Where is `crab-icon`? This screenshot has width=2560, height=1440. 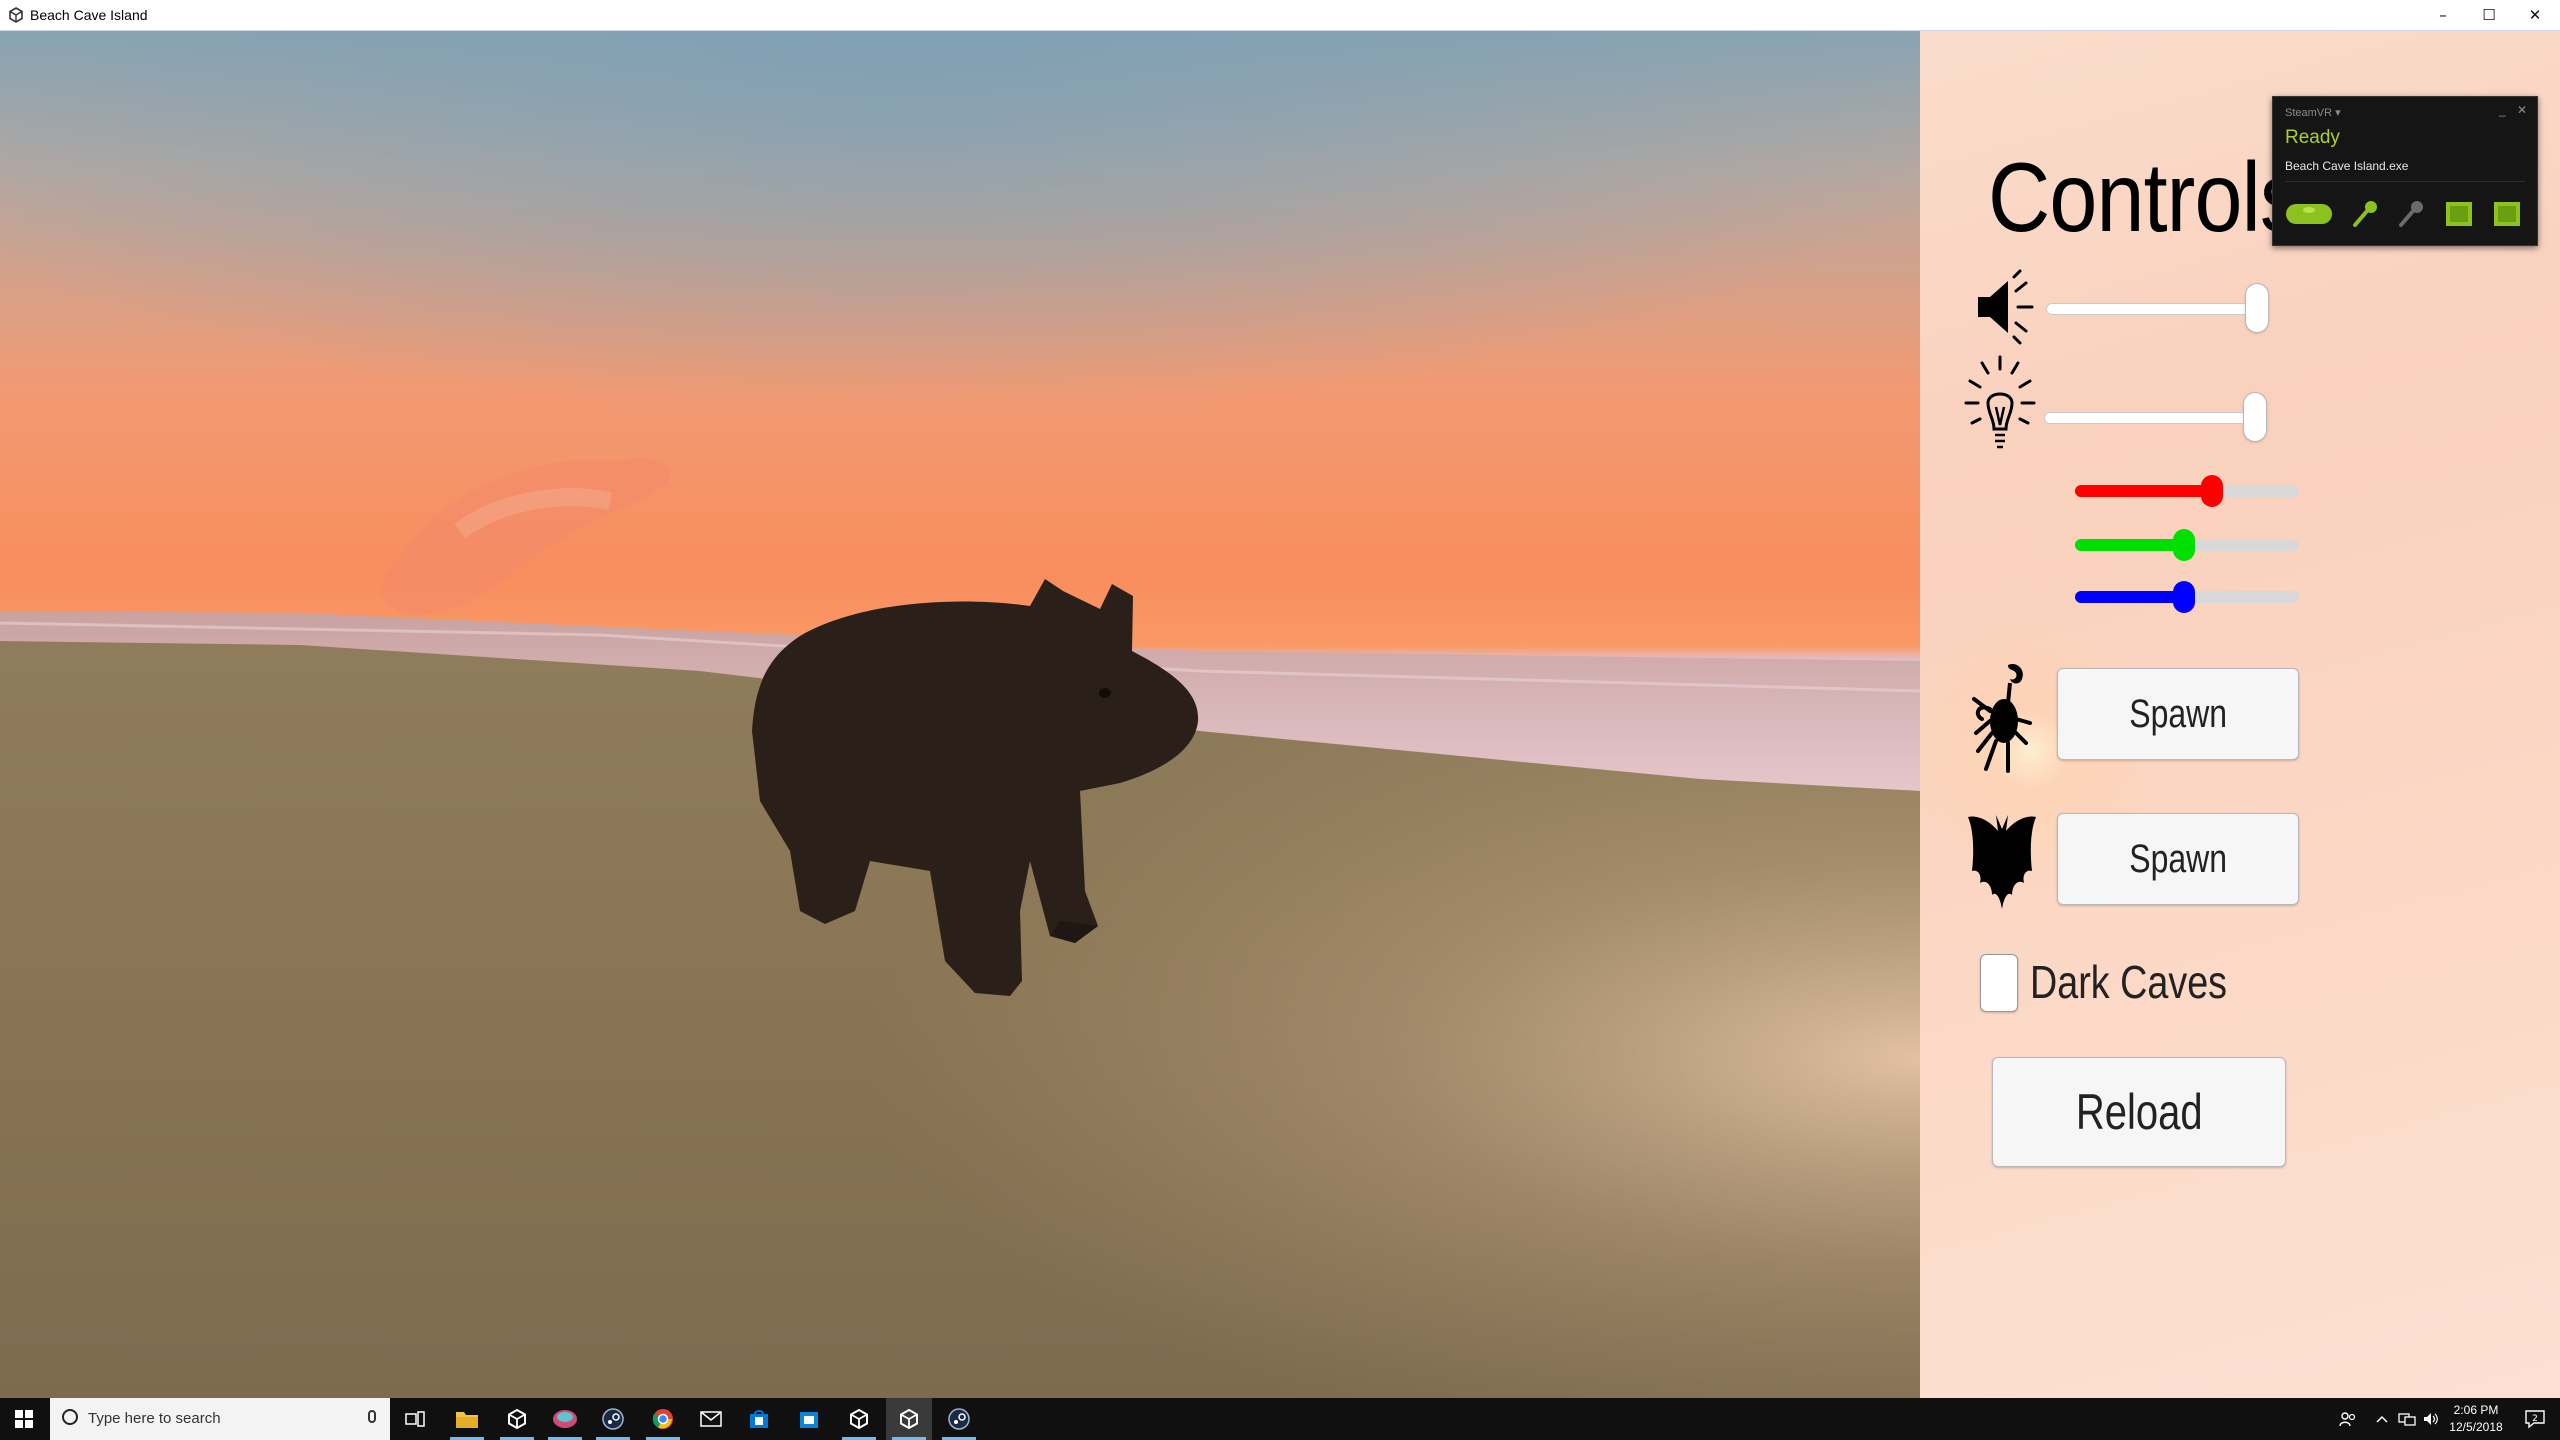 crab-icon is located at coordinates (2002, 718).